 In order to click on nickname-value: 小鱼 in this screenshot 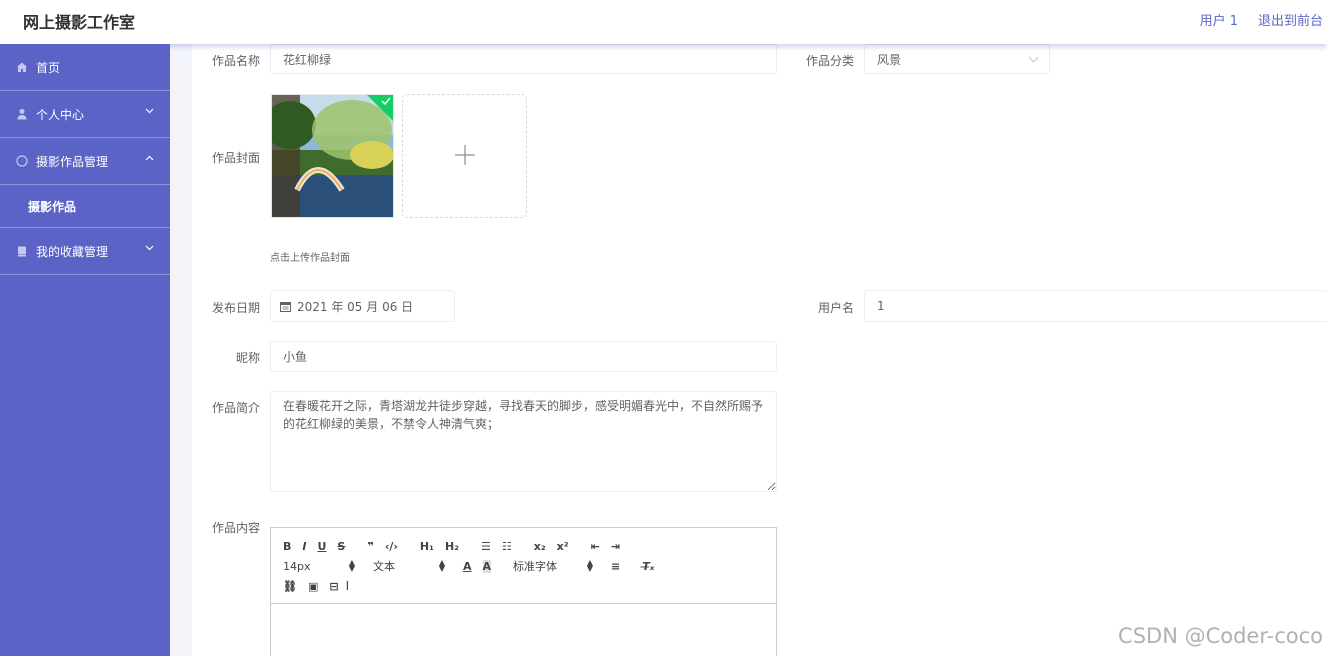, I will do `click(295, 357)`.